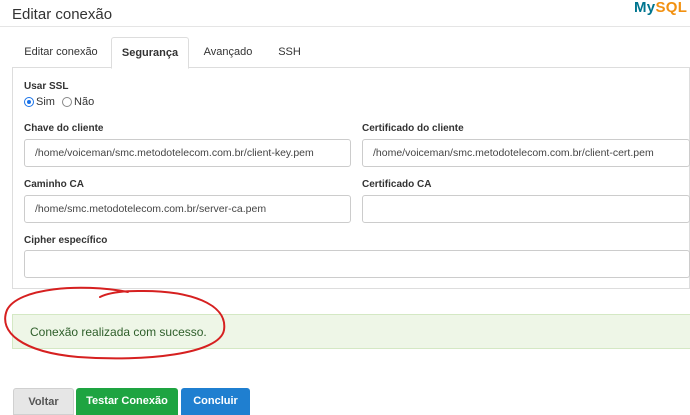 The width and height of the screenshot is (690, 415). What do you see at coordinates (215, 401) in the screenshot?
I see `finish-button: Concluir` at bounding box center [215, 401].